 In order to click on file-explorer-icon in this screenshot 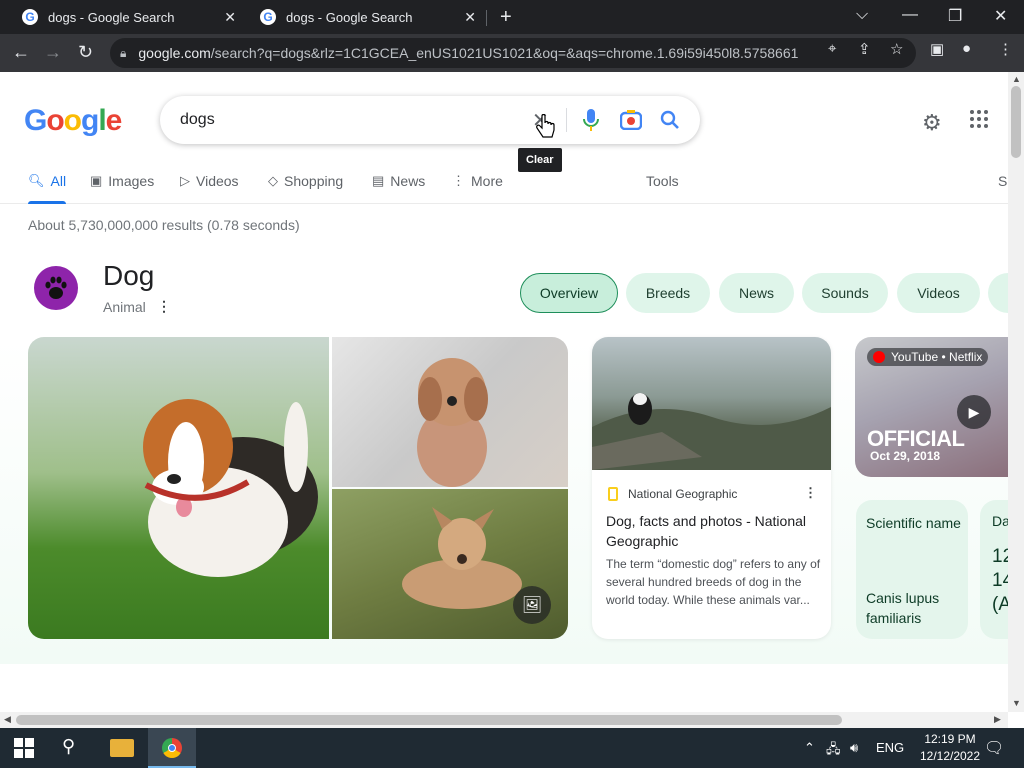, I will do `click(122, 748)`.